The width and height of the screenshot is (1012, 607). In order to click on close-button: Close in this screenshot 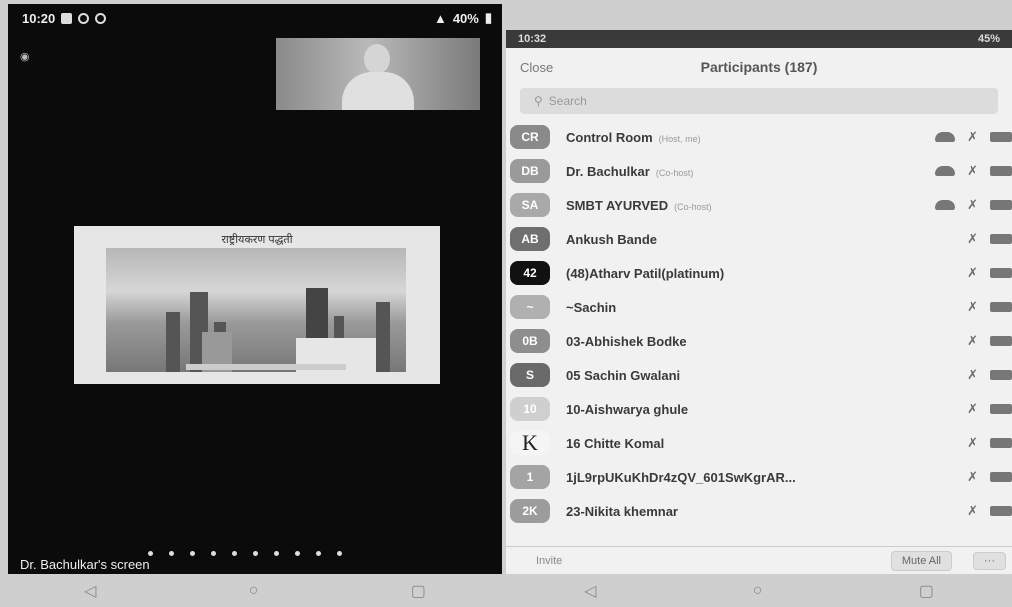, I will do `click(536, 67)`.